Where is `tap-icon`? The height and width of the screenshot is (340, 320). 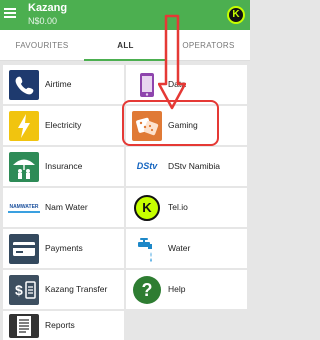
tap-icon is located at coordinates (147, 249).